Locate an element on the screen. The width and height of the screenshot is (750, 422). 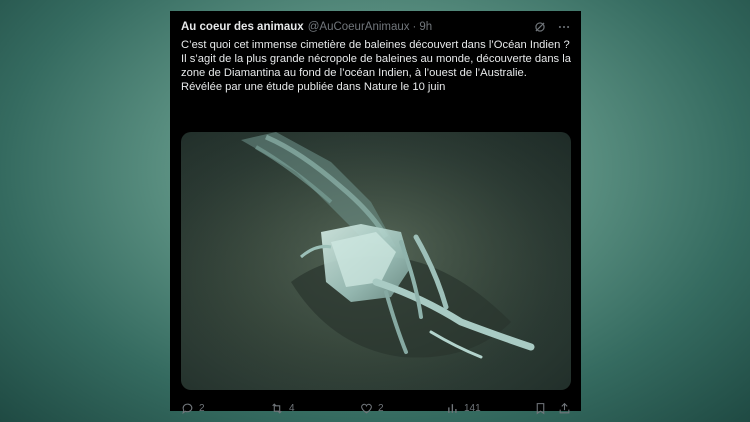
repost-count: 4 is located at coordinates (292, 408).